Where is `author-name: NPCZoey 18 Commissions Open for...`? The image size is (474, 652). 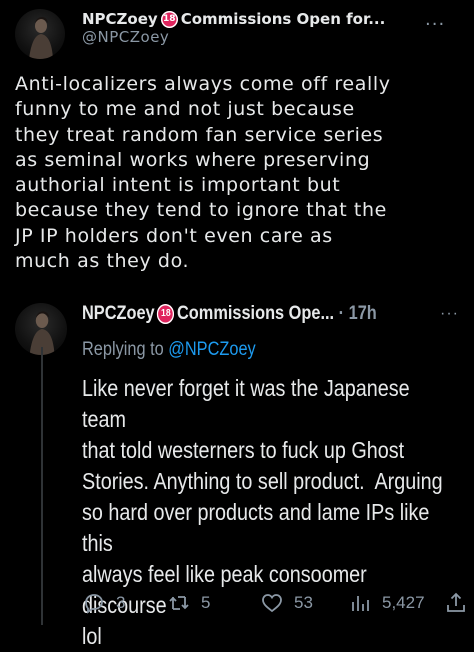
author-name: NPCZoey 18 Commissions Open for... is located at coordinates (247, 19).